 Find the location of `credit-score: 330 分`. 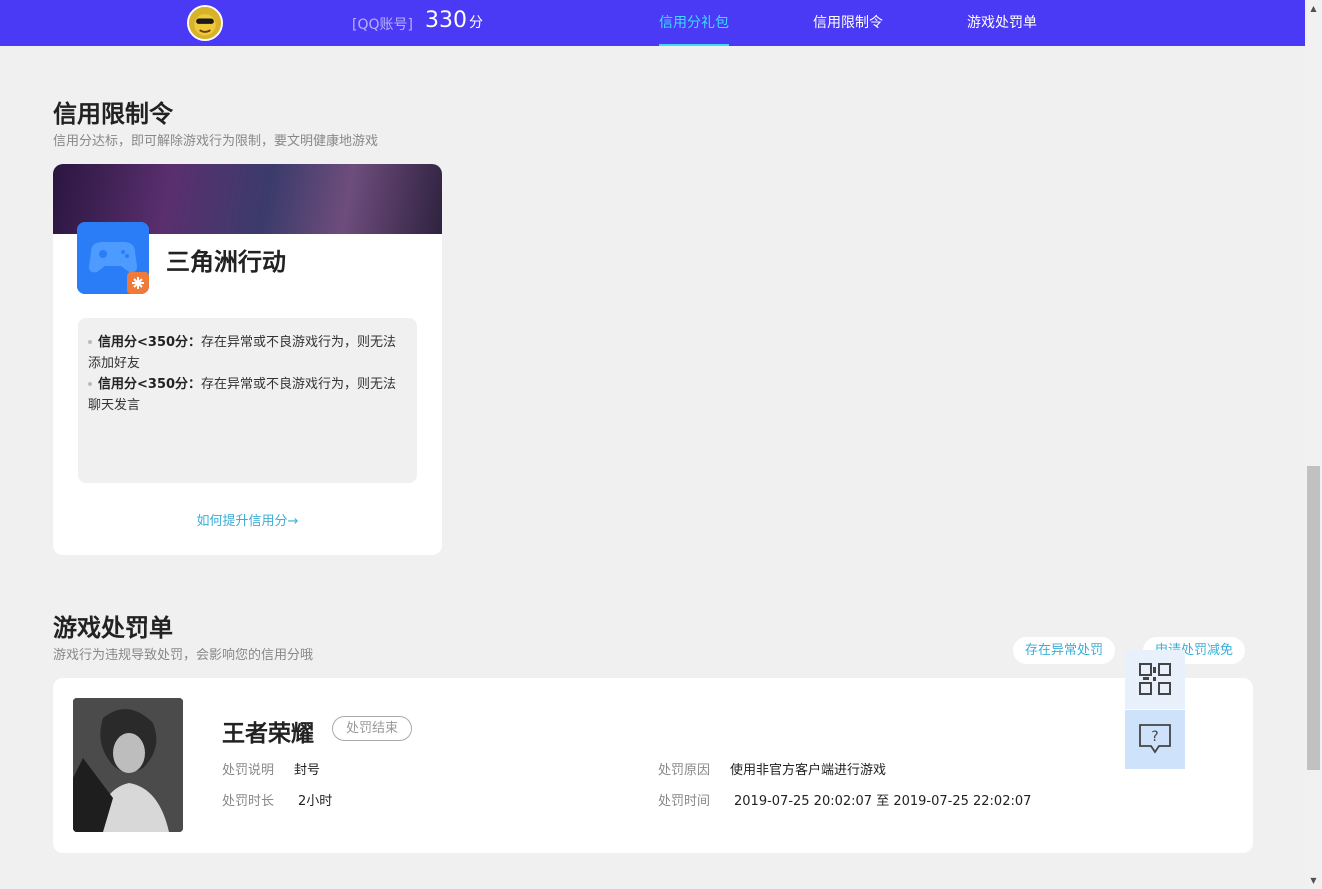

credit-score: 330 分 is located at coordinates (454, 20).